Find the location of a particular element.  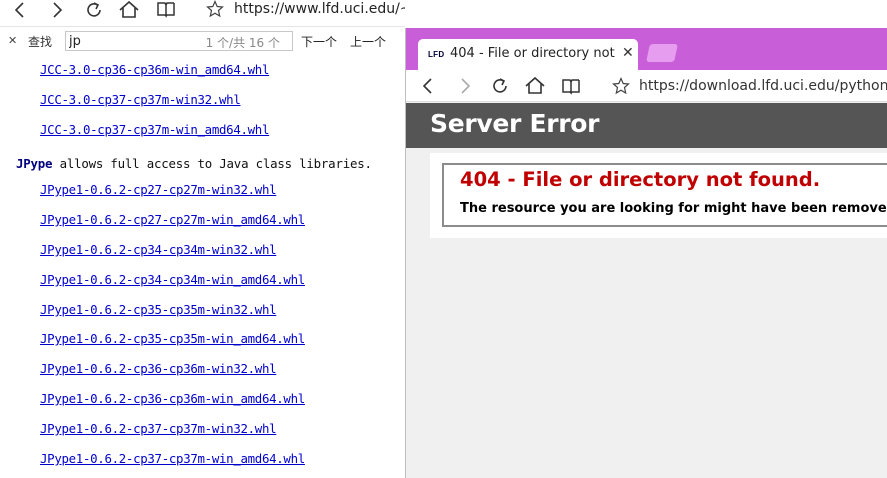

package-link: JPype1-0.6.2-cp34-cp34m-win32.whl is located at coordinates (158, 249).